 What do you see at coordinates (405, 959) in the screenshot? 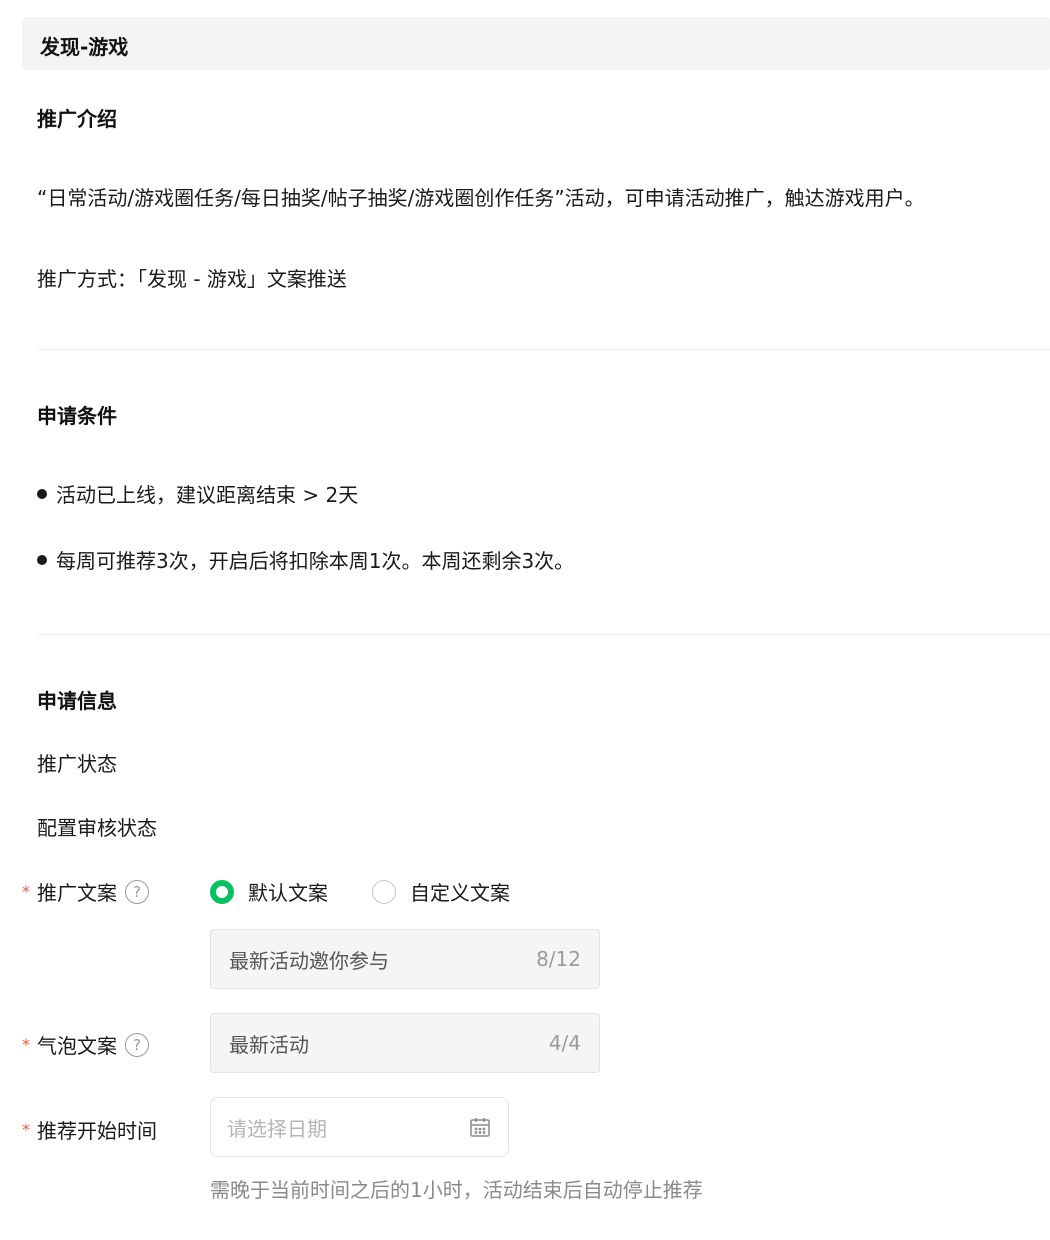
I see `copy-input: 最新活动邀你参与 8/12` at bounding box center [405, 959].